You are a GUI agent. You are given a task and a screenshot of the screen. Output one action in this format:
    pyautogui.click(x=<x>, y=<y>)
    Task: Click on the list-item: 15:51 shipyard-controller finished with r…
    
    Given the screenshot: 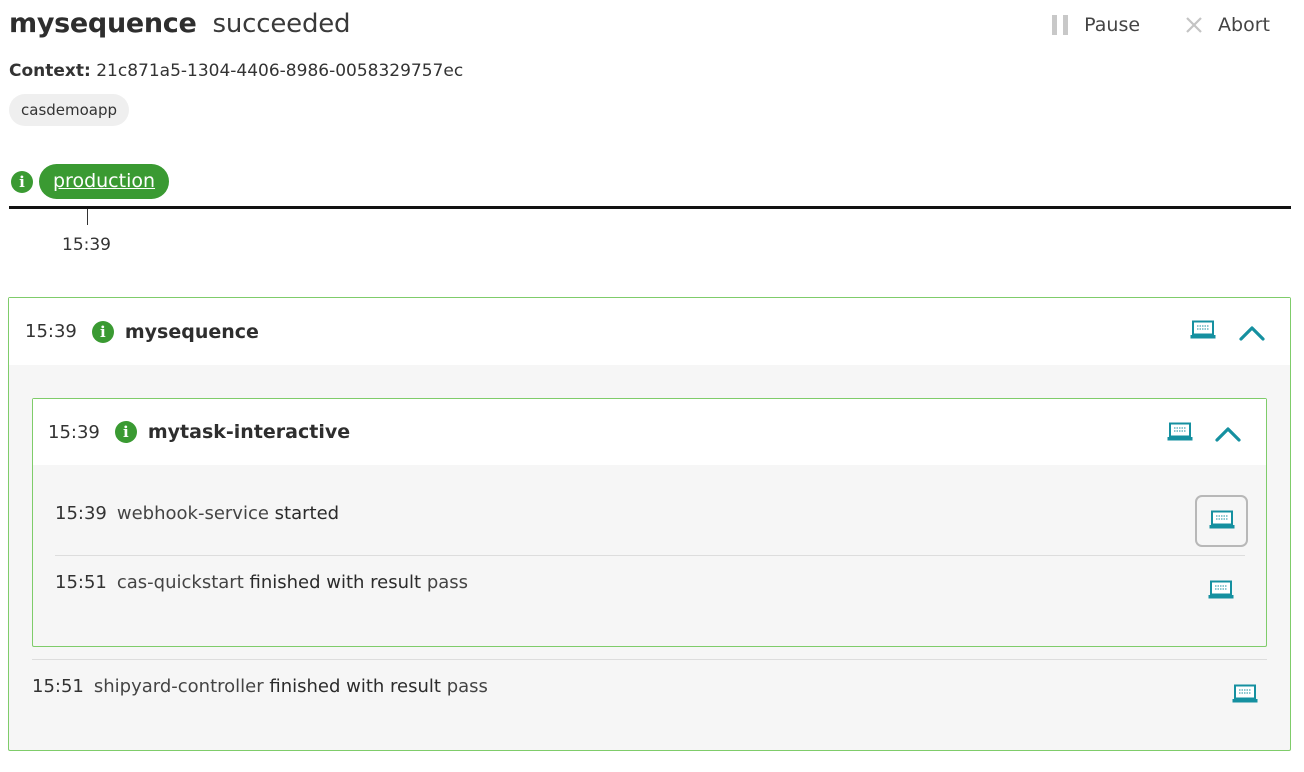 What is the action you would take?
    pyautogui.click(x=260, y=686)
    